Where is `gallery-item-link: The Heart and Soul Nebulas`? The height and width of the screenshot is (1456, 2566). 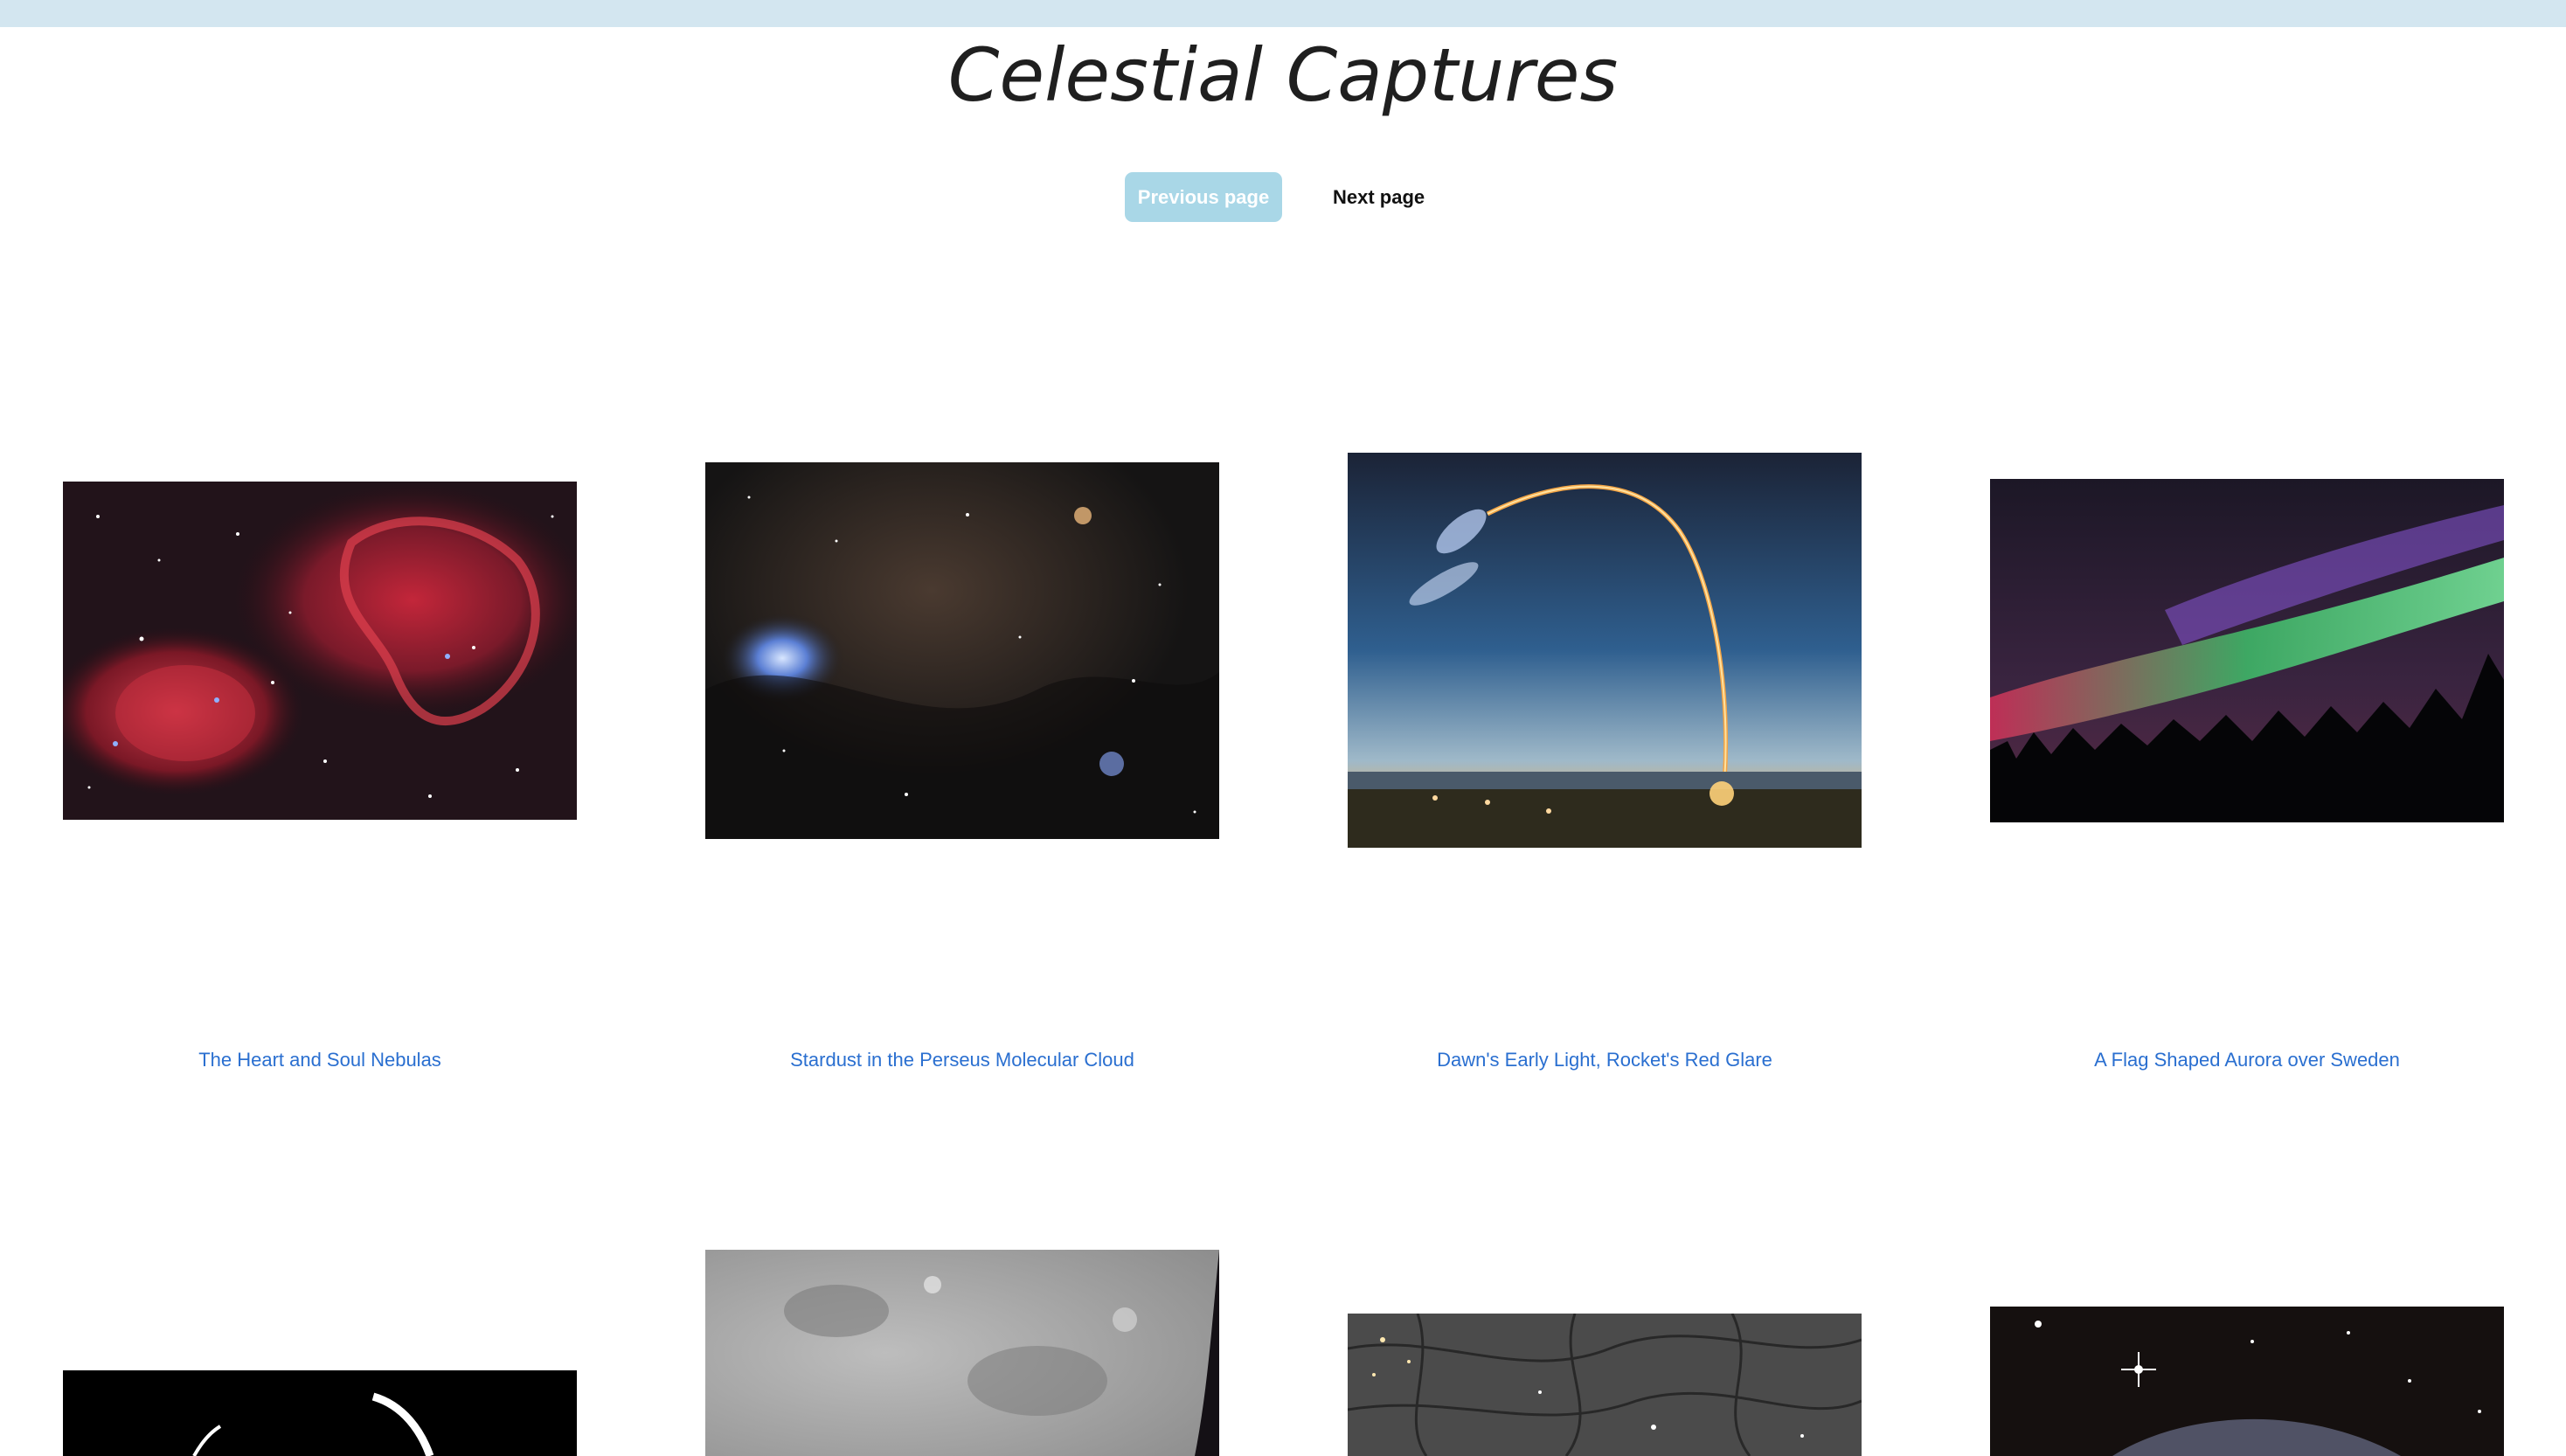 gallery-item-link: The Heart and Soul Nebulas is located at coordinates (320, 1060).